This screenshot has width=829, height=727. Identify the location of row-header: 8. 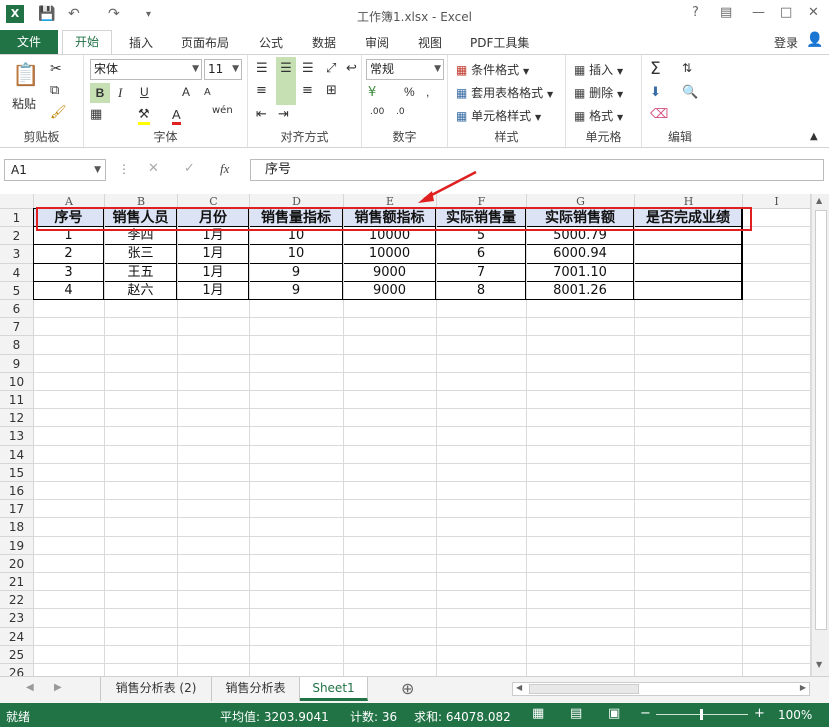
(17, 345).